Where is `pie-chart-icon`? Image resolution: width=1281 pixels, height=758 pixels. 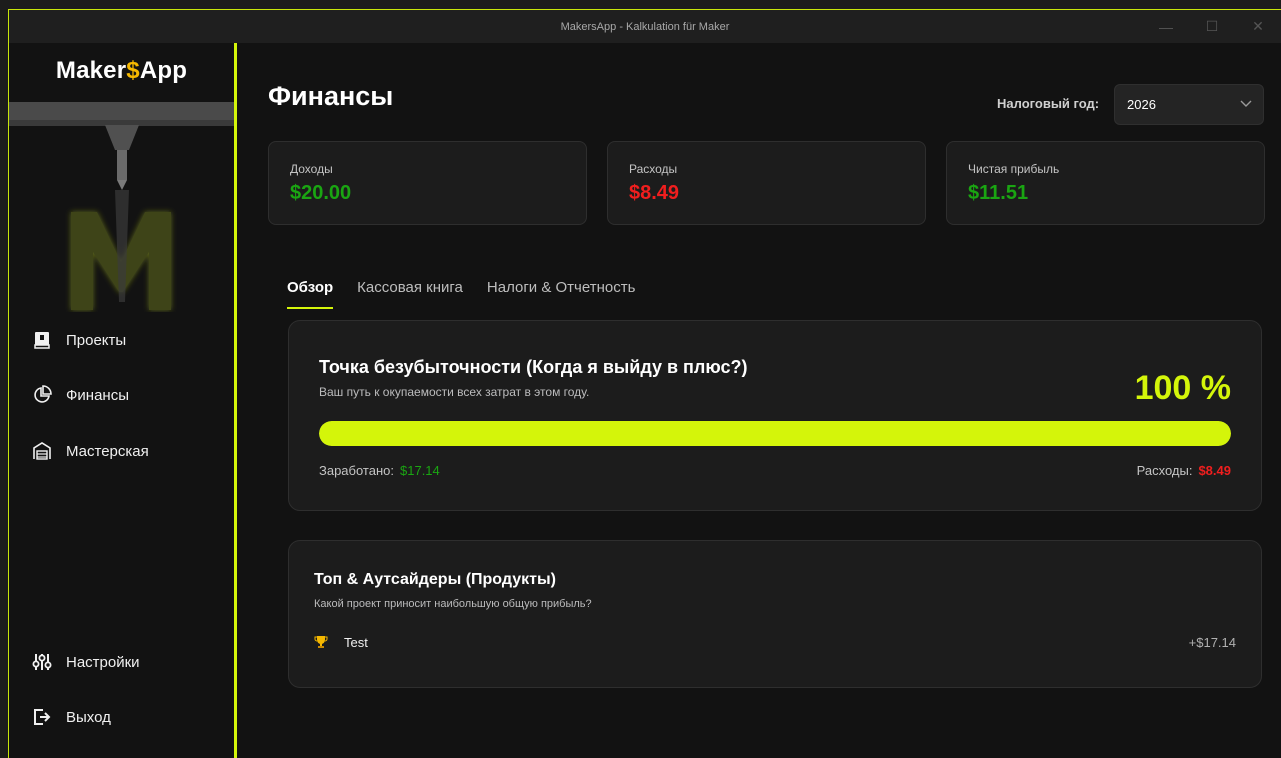
pie-chart-icon is located at coordinates (42, 395).